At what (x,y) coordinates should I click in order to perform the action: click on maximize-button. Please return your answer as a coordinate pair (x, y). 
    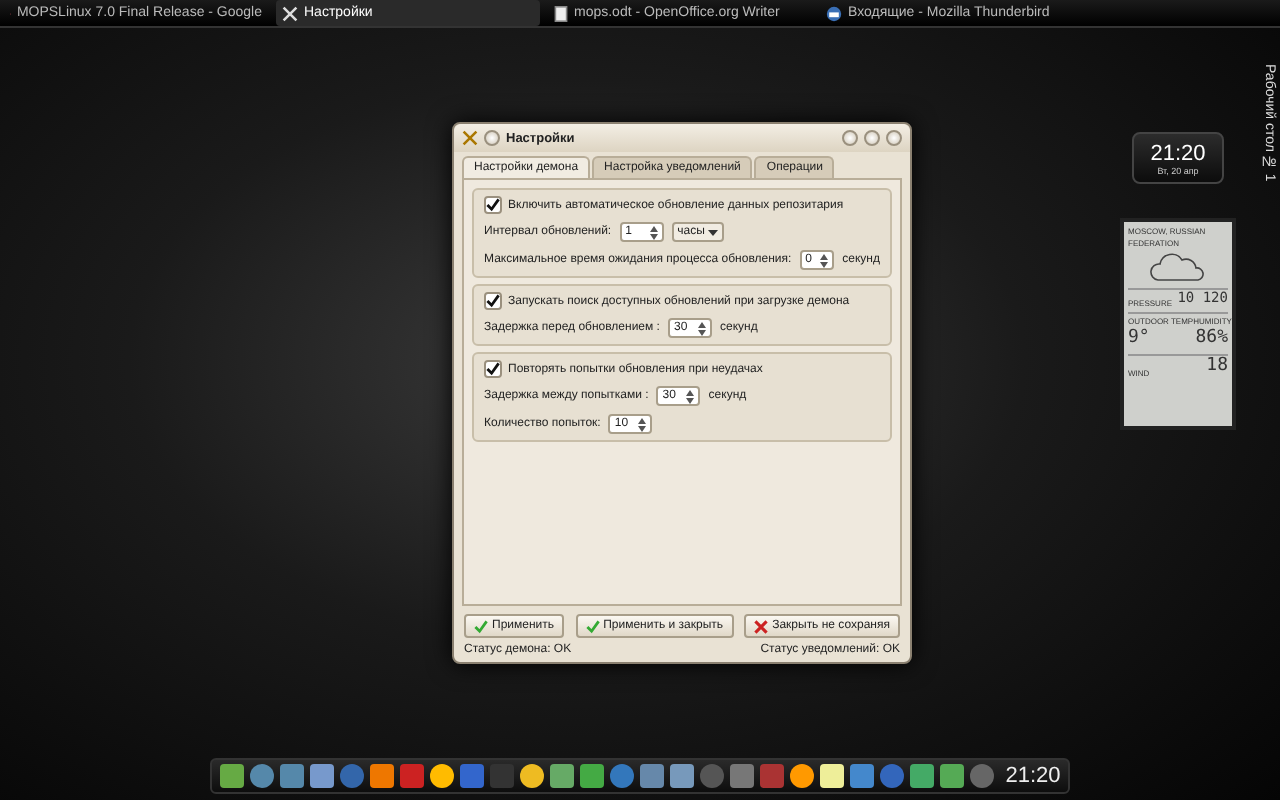
    Looking at the image, I should click on (872, 138).